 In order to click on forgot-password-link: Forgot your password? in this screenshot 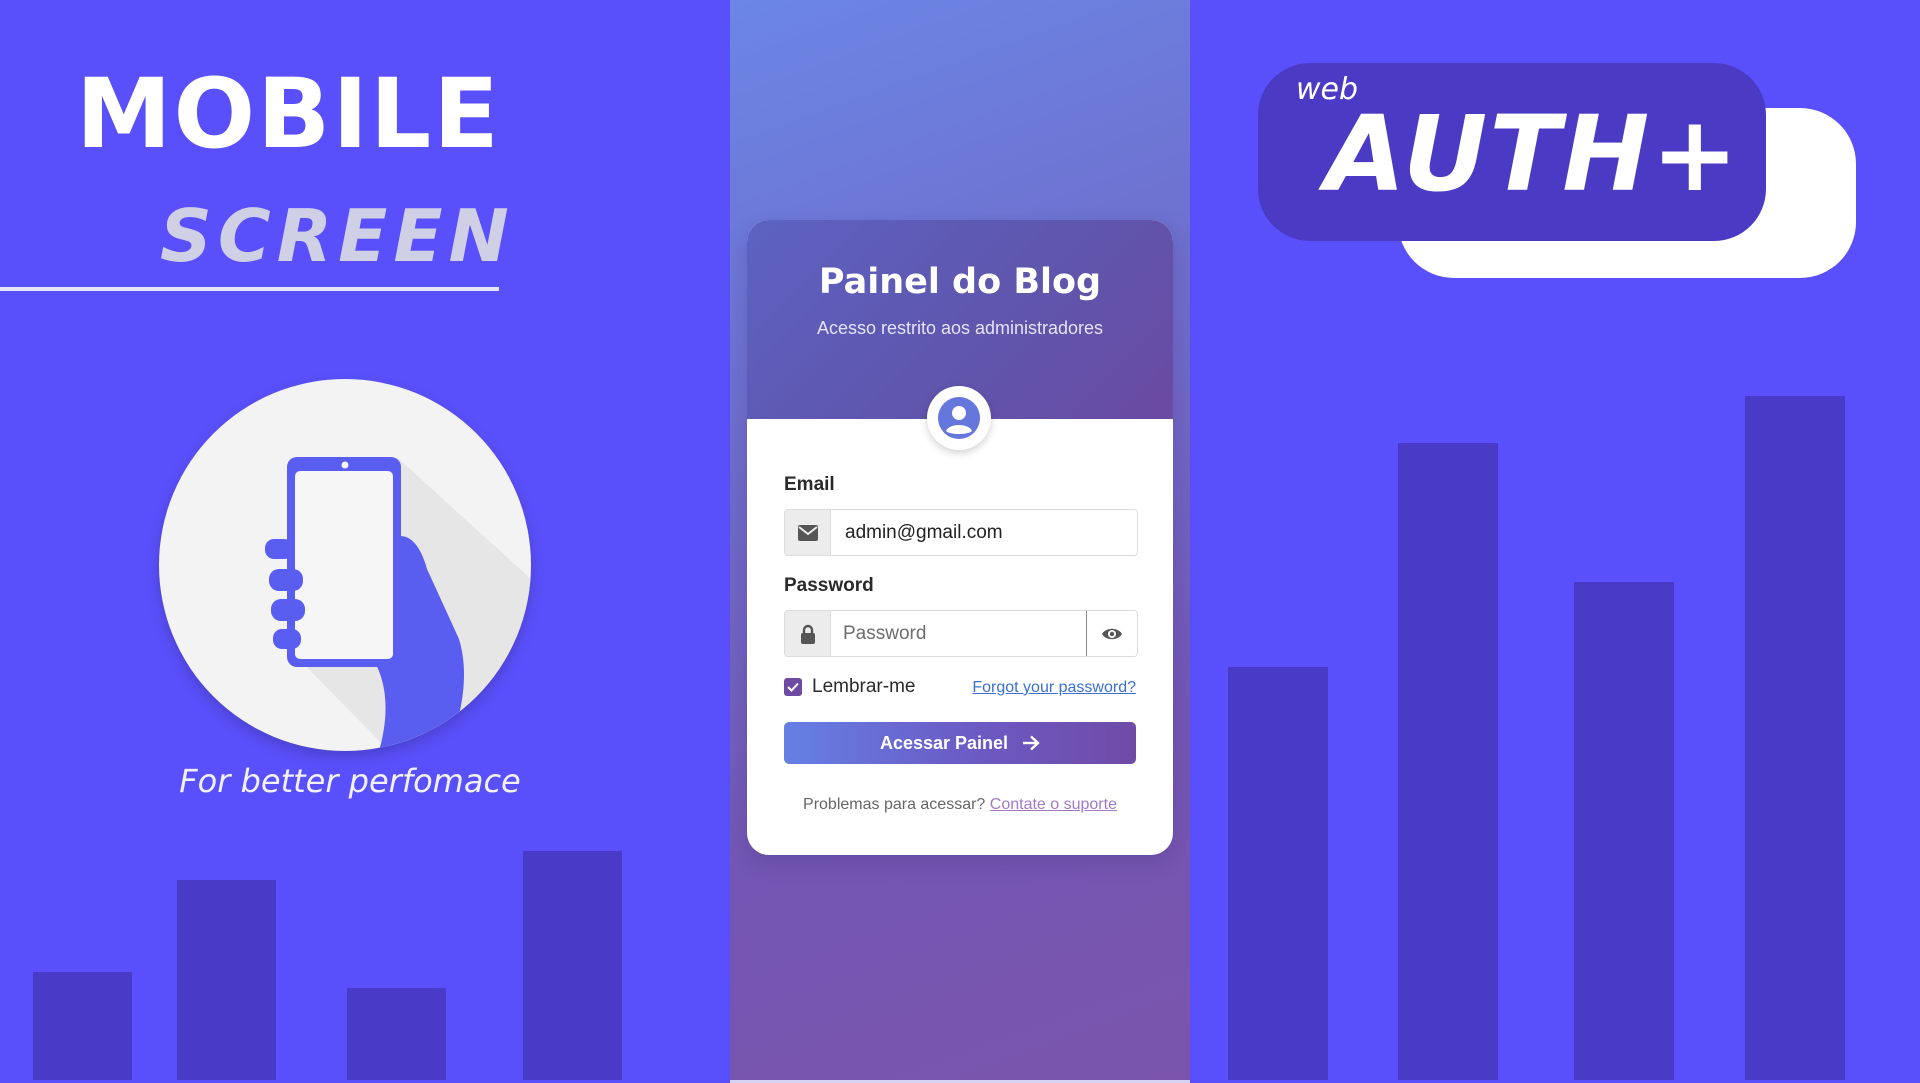, I will do `click(1052, 688)`.